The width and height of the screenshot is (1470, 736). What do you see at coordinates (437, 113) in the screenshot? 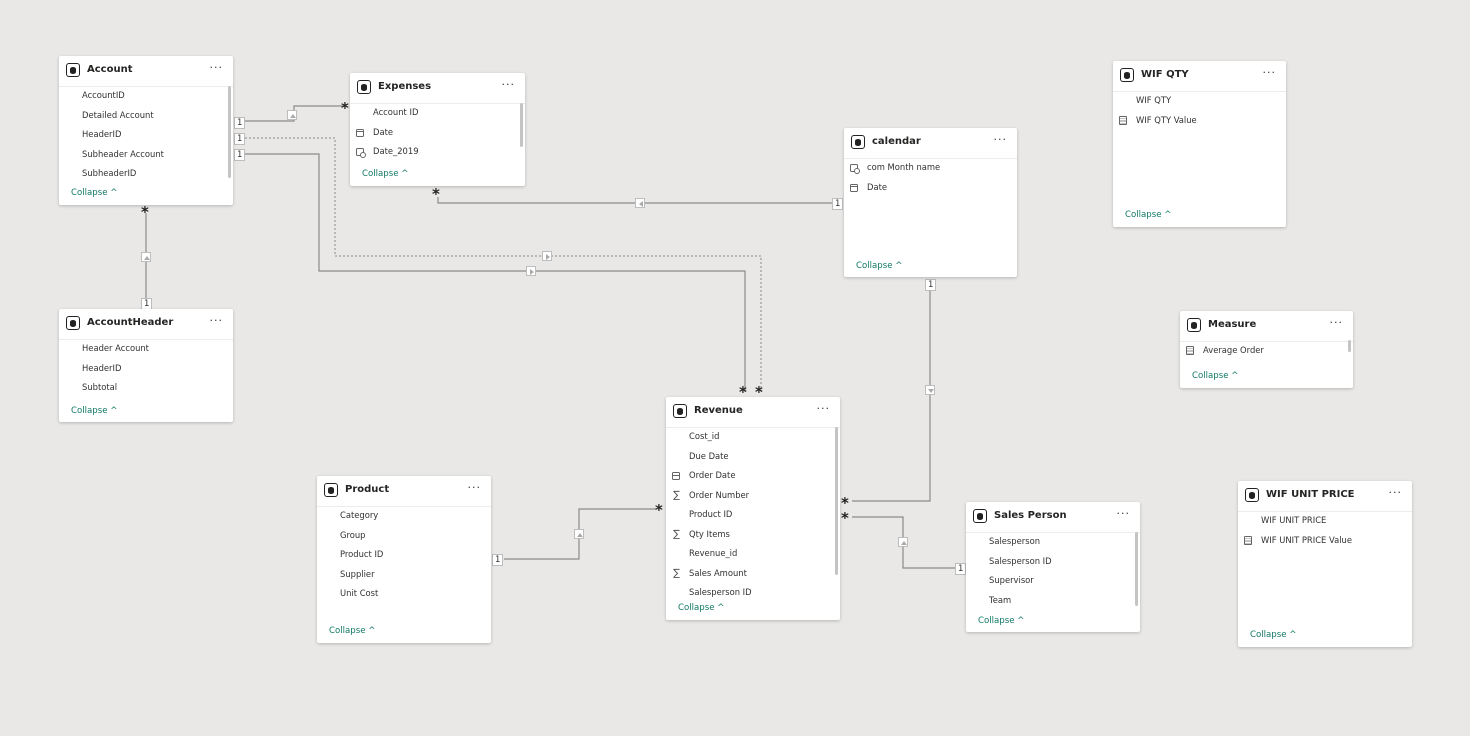
I see `field-item: Account ID` at bounding box center [437, 113].